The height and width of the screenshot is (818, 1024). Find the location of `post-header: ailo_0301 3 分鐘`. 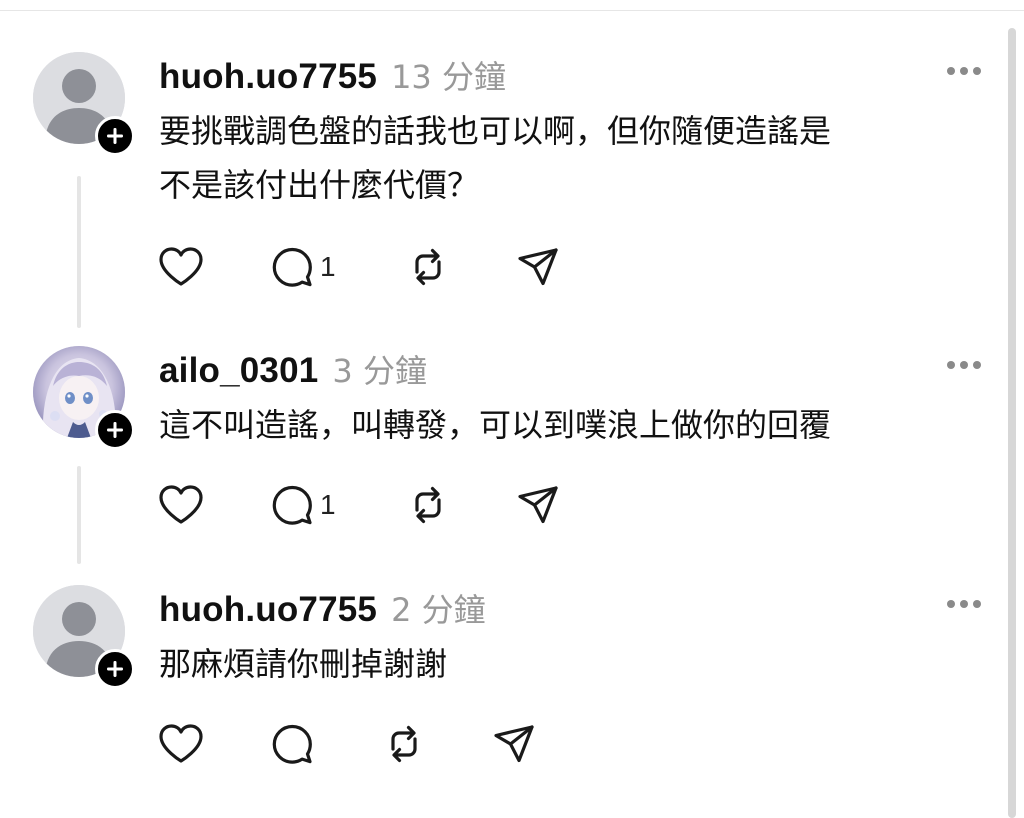

post-header: ailo_0301 3 分鐘 is located at coordinates (293, 368).